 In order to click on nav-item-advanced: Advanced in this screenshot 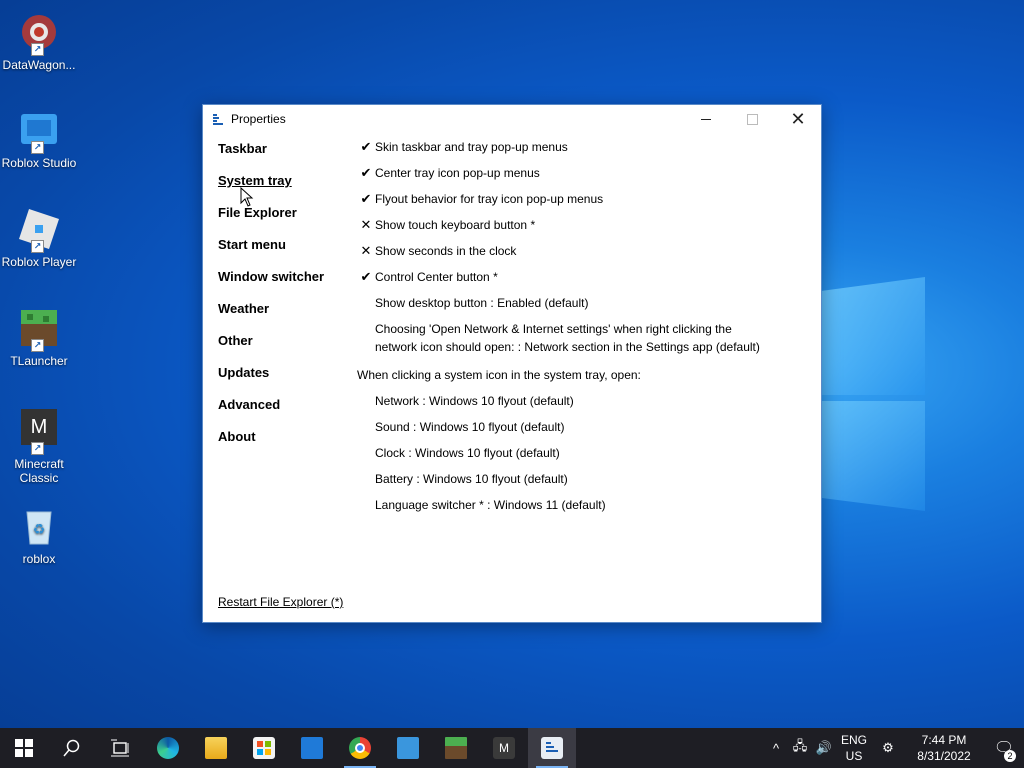, I will do `click(271, 413)`.